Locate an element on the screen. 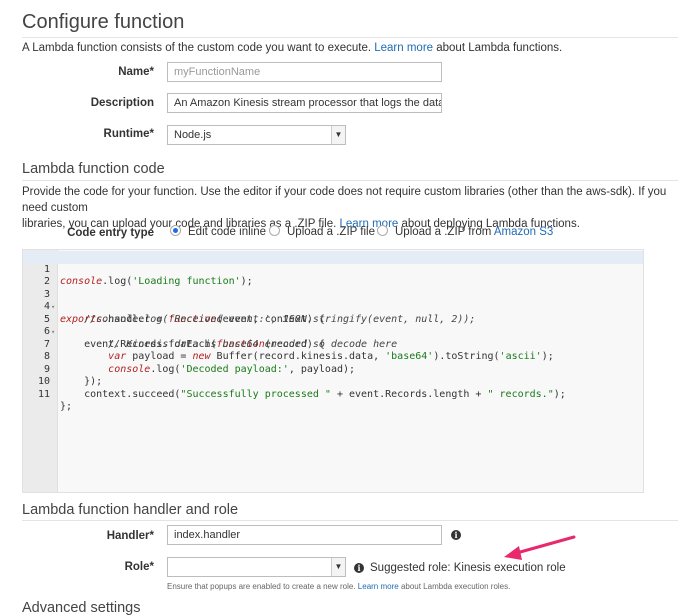 The image size is (700, 616). role-label: Role* is located at coordinates (139, 567).